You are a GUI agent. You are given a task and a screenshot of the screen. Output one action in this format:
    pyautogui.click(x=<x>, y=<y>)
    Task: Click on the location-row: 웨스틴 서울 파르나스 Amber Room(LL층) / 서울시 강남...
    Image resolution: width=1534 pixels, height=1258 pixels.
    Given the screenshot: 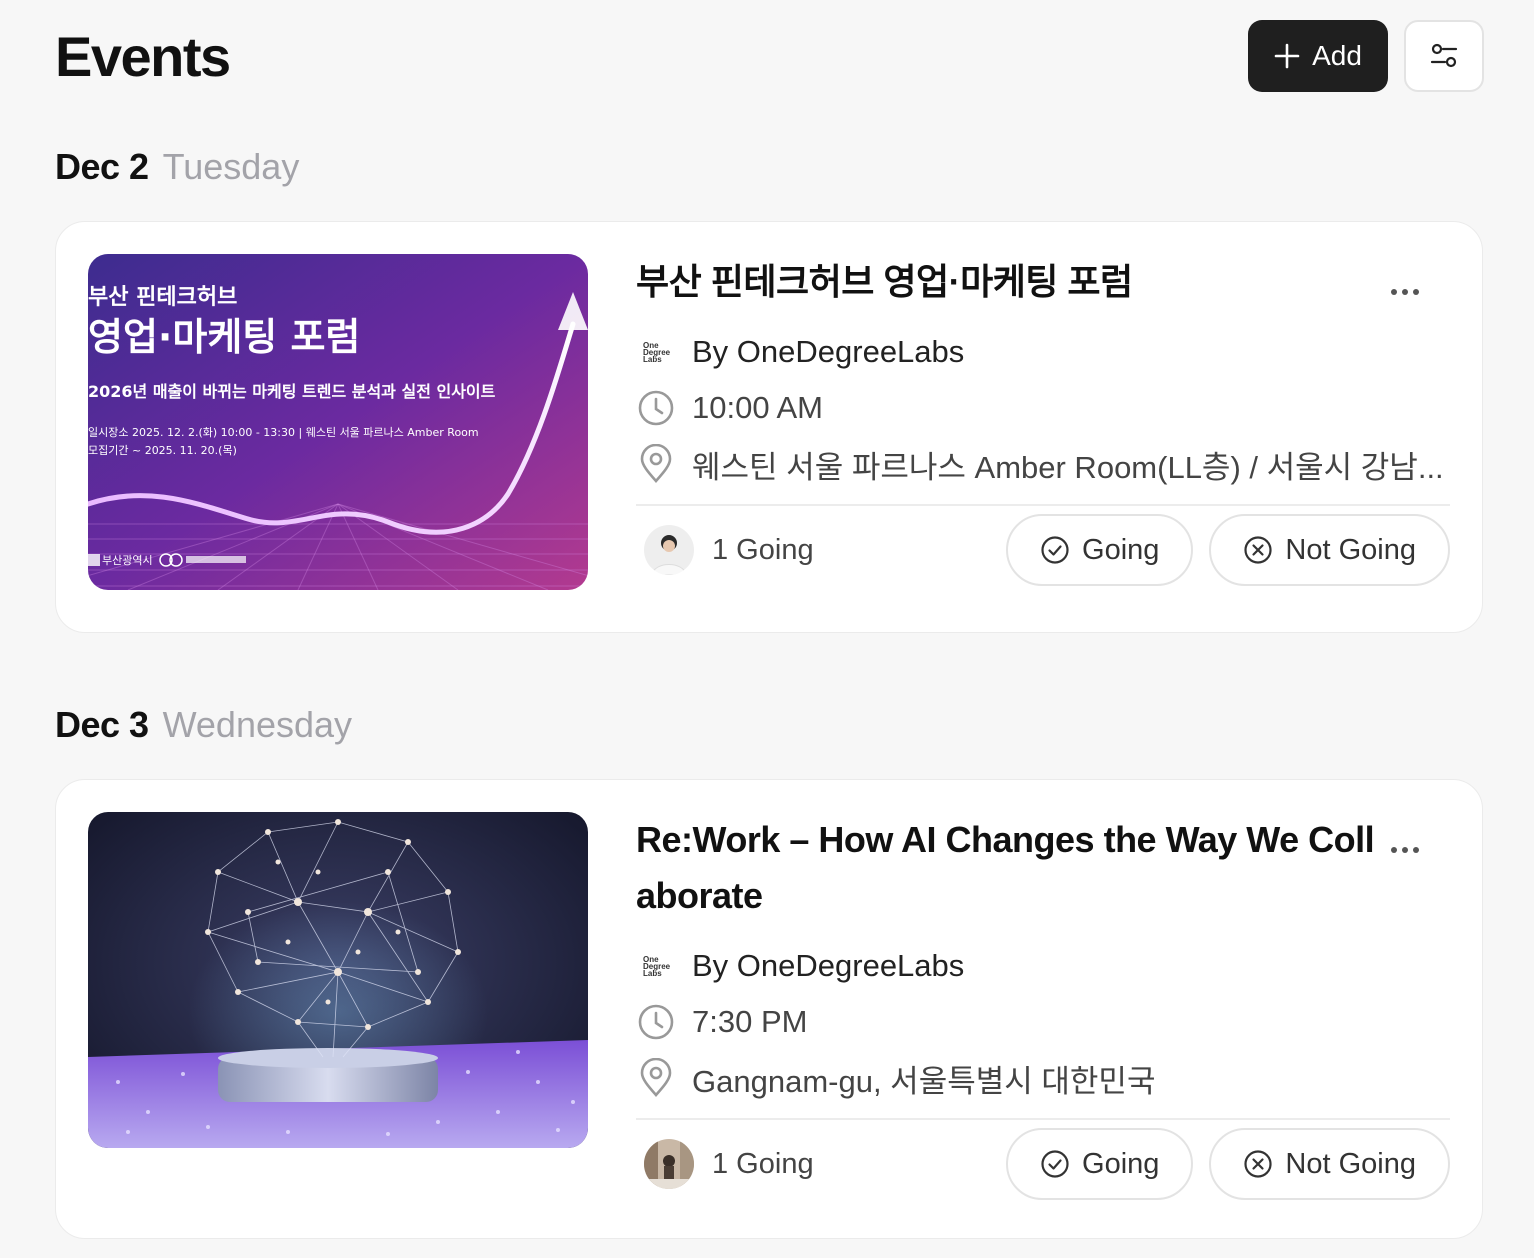 What is the action you would take?
    pyautogui.click(x=1043, y=464)
    